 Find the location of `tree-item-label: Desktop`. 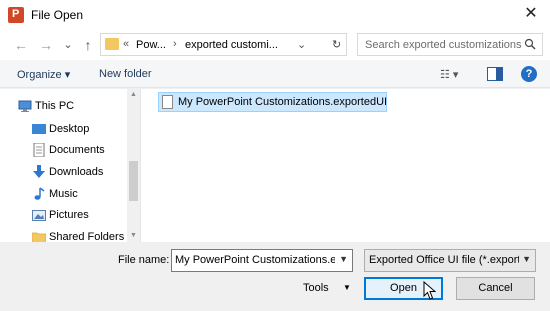

tree-item-label: Desktop is located at coordinates (69, 129).